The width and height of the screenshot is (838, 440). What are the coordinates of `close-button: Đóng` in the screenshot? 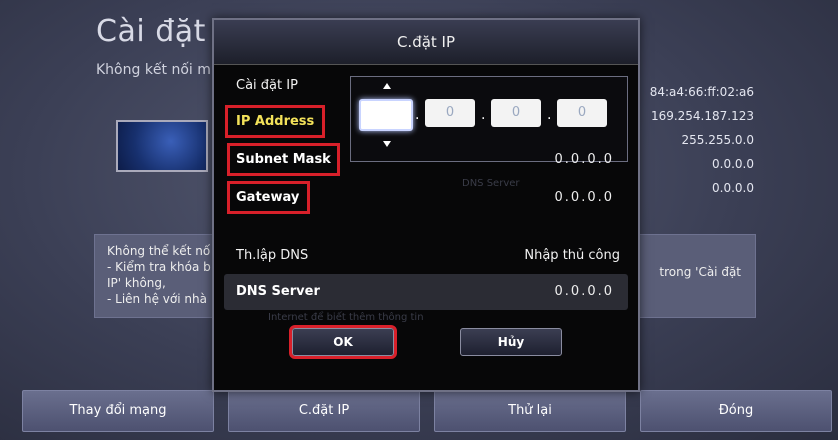 It's located at (736, 411).